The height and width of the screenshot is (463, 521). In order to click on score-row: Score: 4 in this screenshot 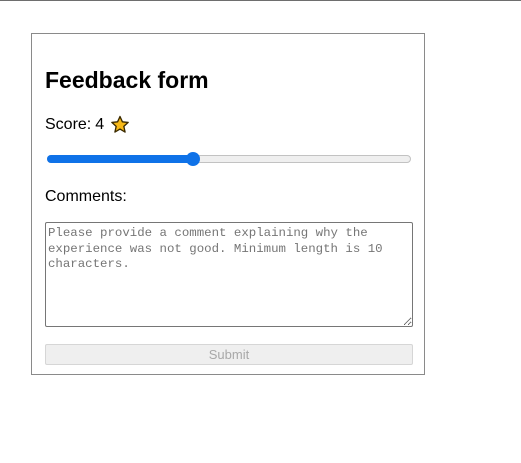, I will do `click(87, 125)`.